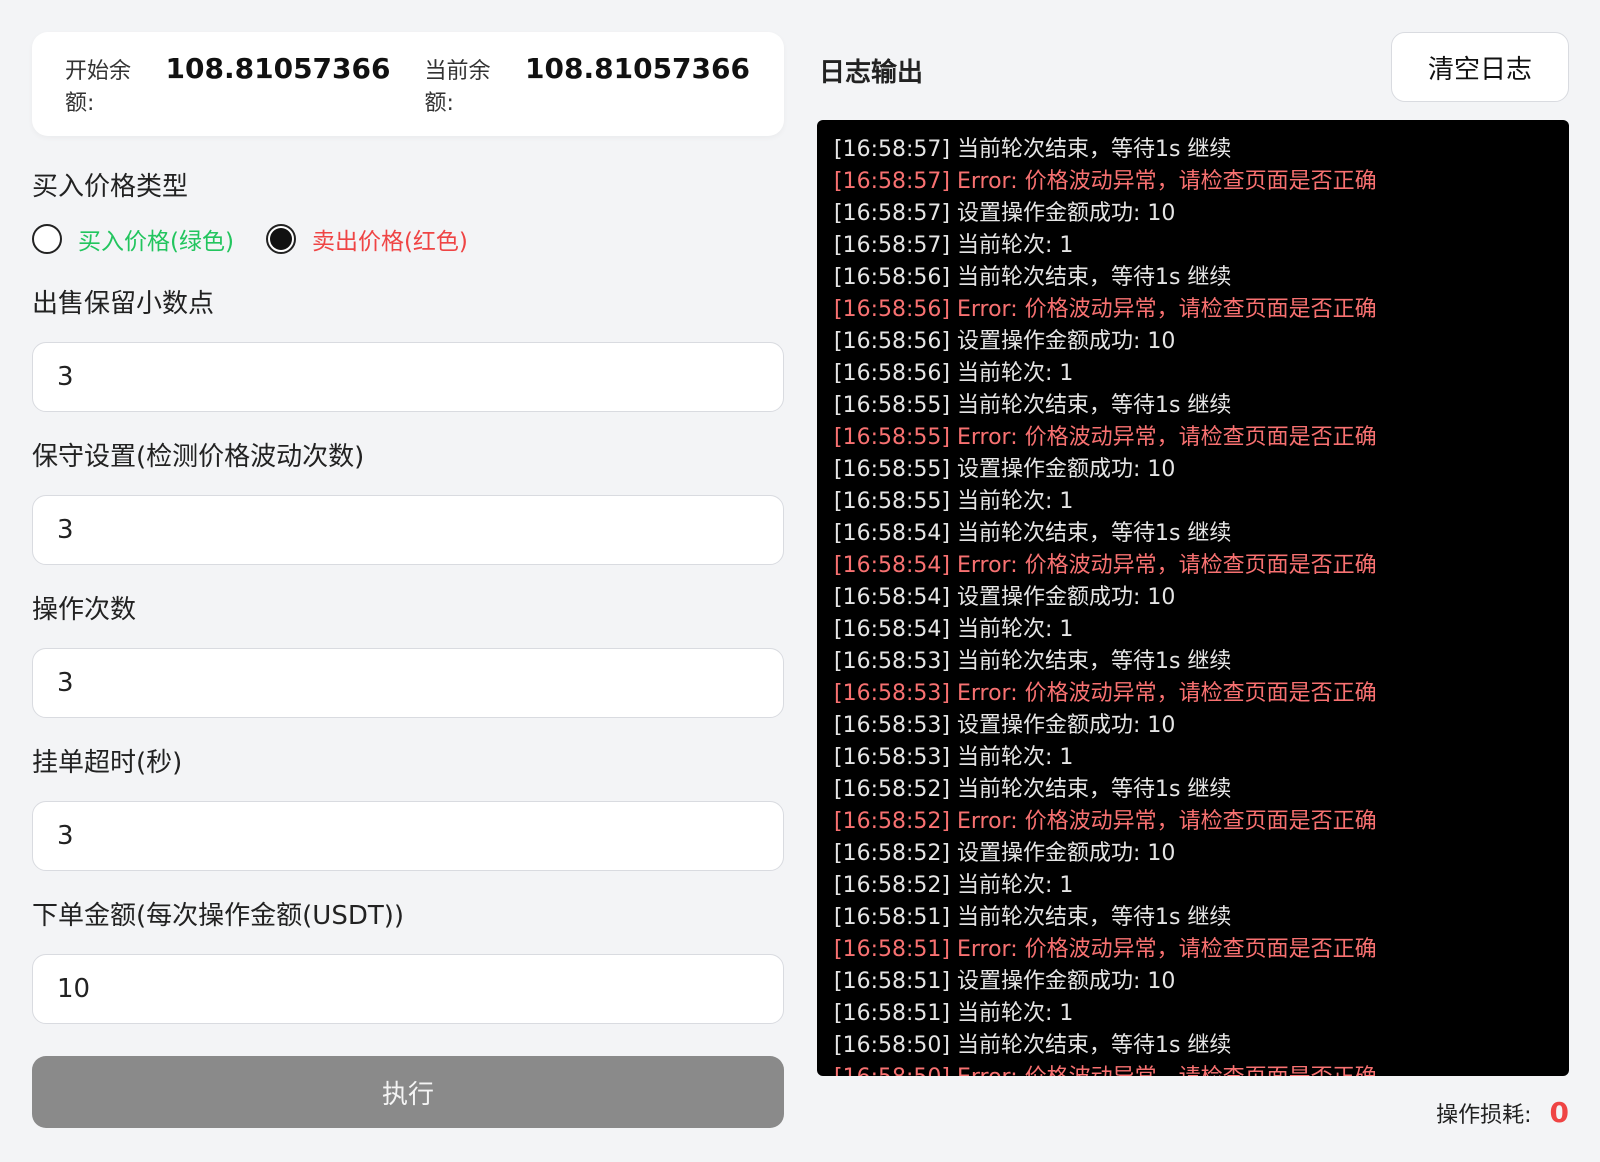 This screenshot has width=1600, height=1162. I want to click on log-line: [16:58:54] 当前轮次: 1, so click(954, 629).